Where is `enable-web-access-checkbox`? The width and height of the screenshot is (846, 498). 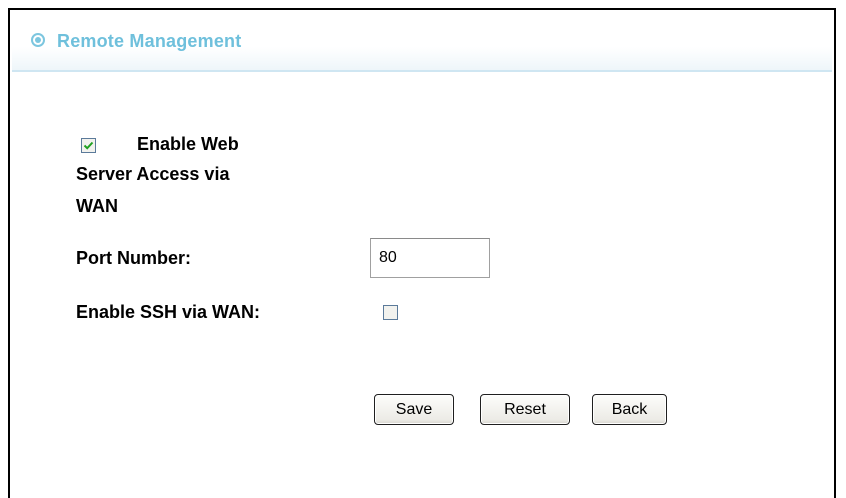 enable-web-access-checkbox is located at coordinates (88, 145).